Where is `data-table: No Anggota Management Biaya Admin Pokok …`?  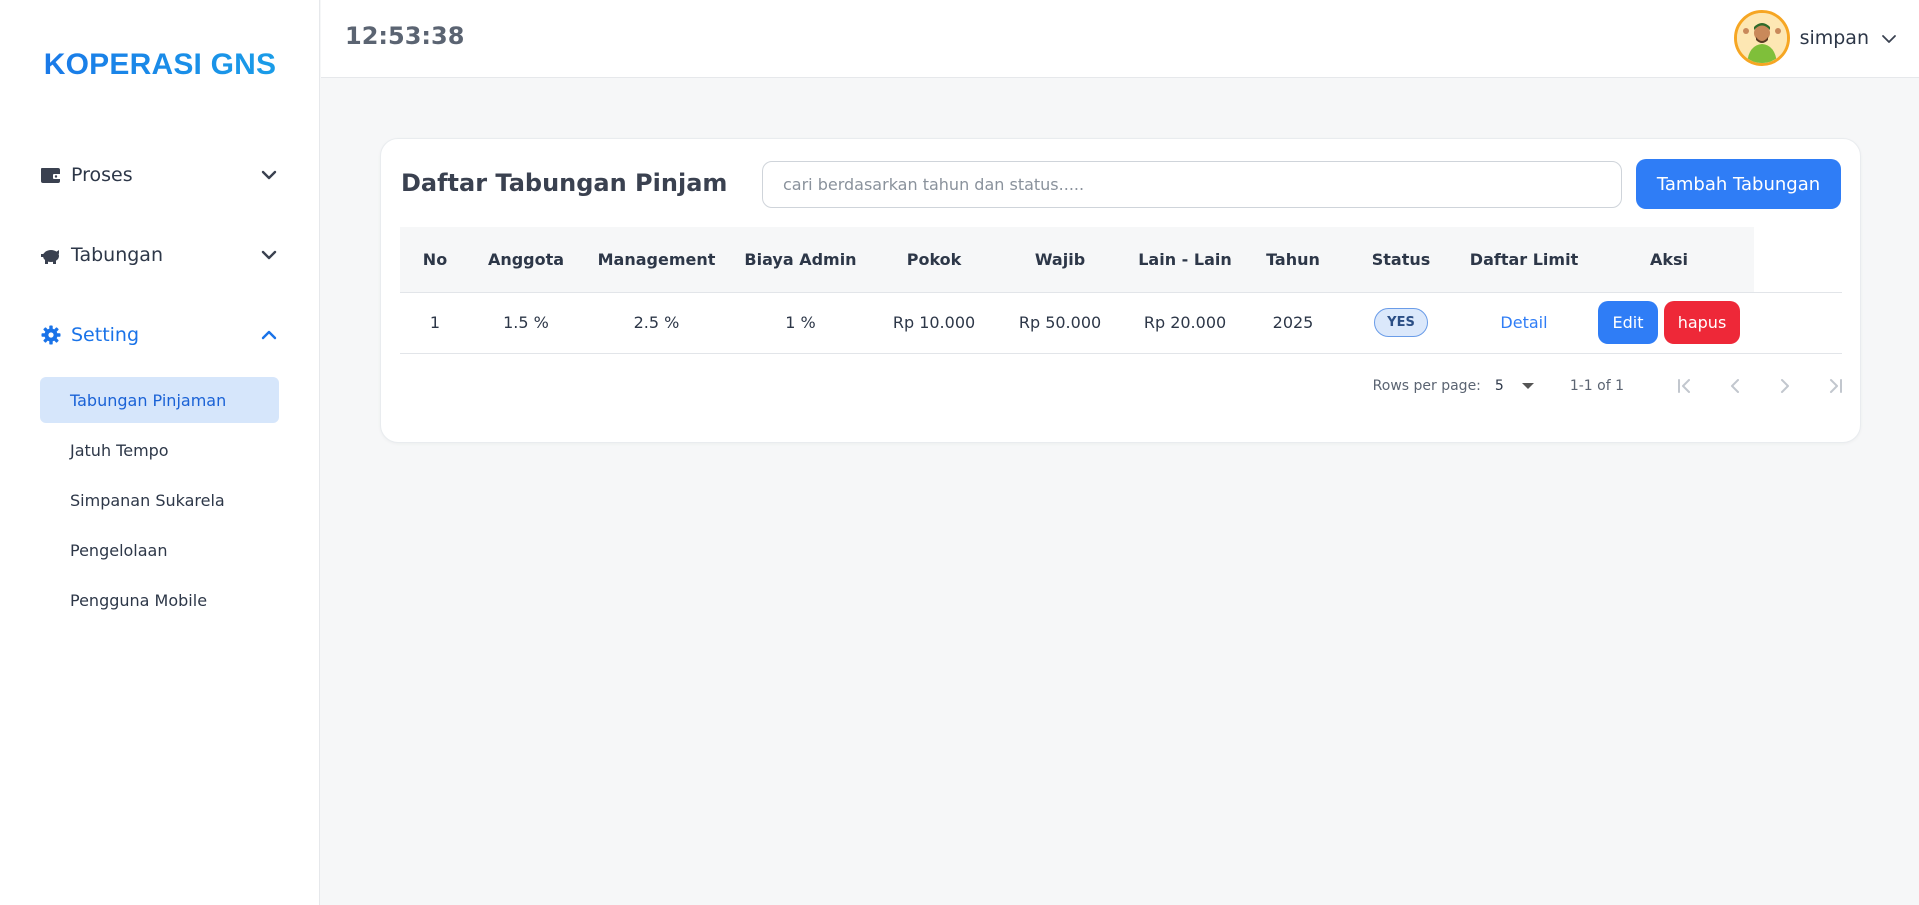
data-table: No Anggota Management Biaya Admin Pokok … is located at coordinates (1121, 290).